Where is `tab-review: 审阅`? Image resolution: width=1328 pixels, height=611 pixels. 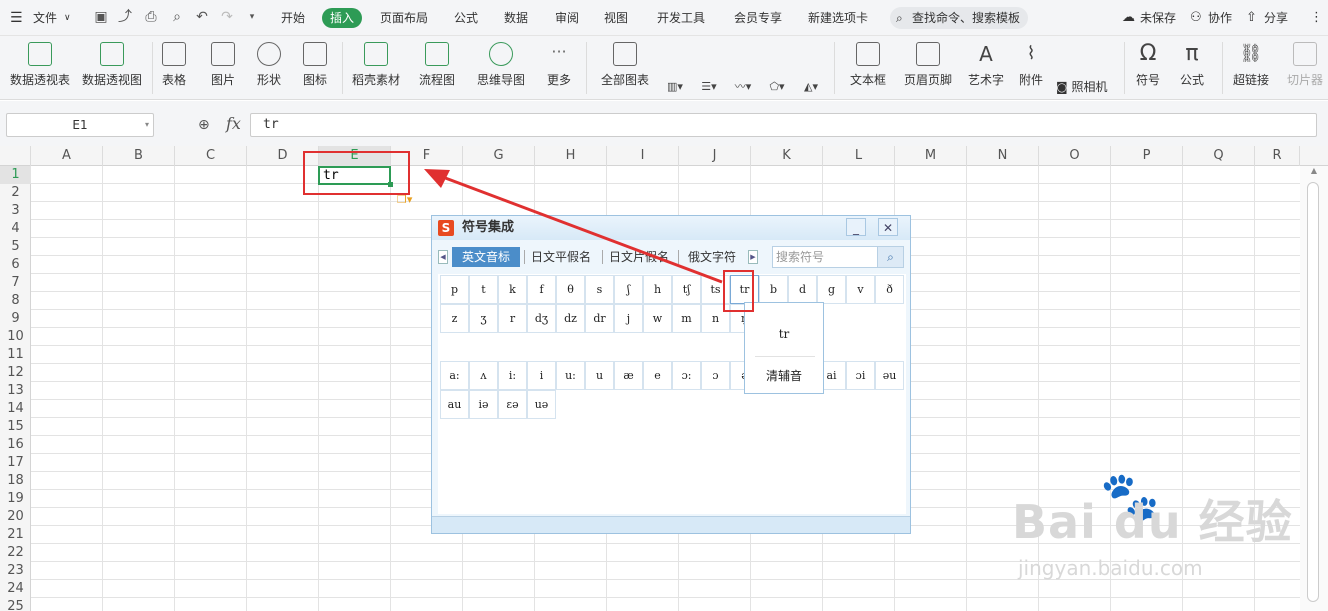
tab-review: 审阅 is located at coordinates (567, 18).